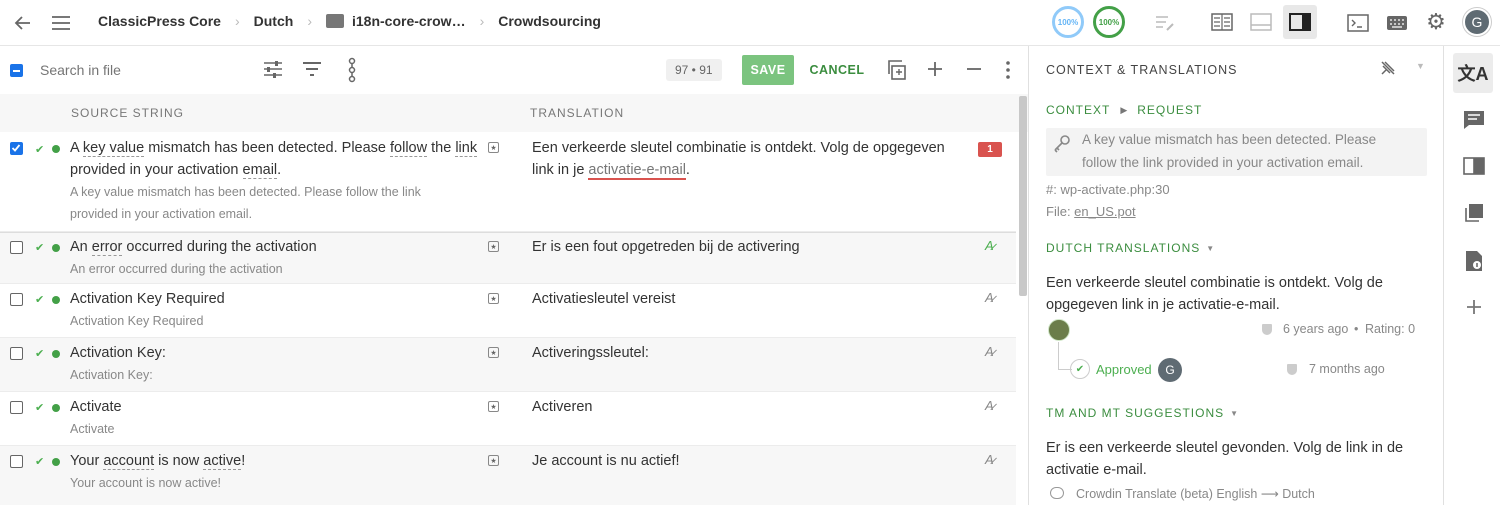  Describe the element at coordinates (260, 170) in the screenshot. I see `glossary-term: email` at that location.